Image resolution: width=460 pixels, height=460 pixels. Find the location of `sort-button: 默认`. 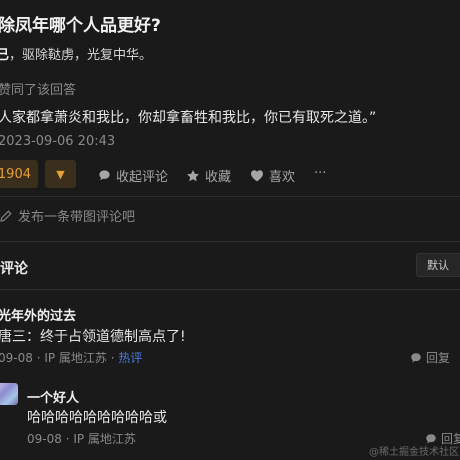

sort-button: 默认 is located at coordinates (438, 265).